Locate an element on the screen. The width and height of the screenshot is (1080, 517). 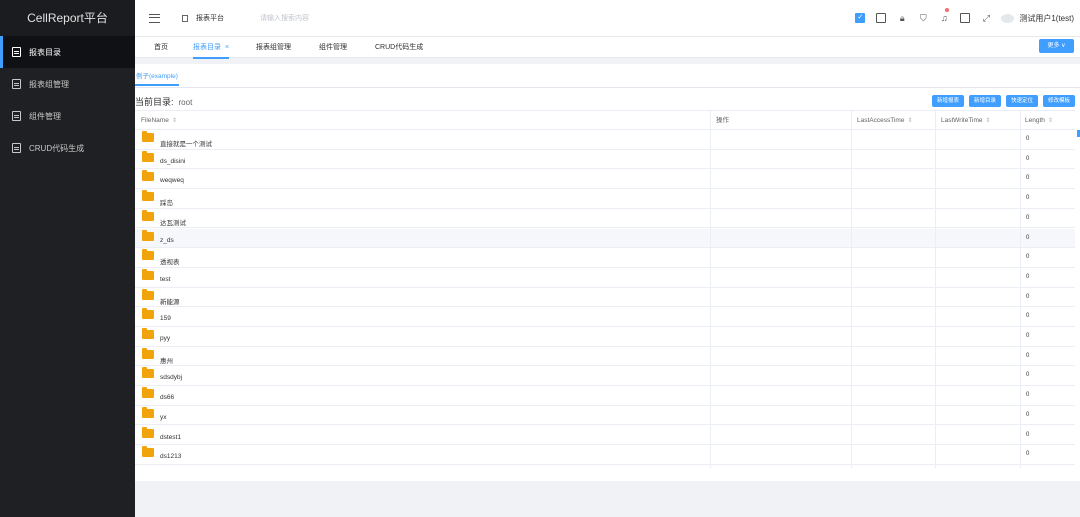
file-name: 直接就是一个测试 is located at coordinates (186, 143).